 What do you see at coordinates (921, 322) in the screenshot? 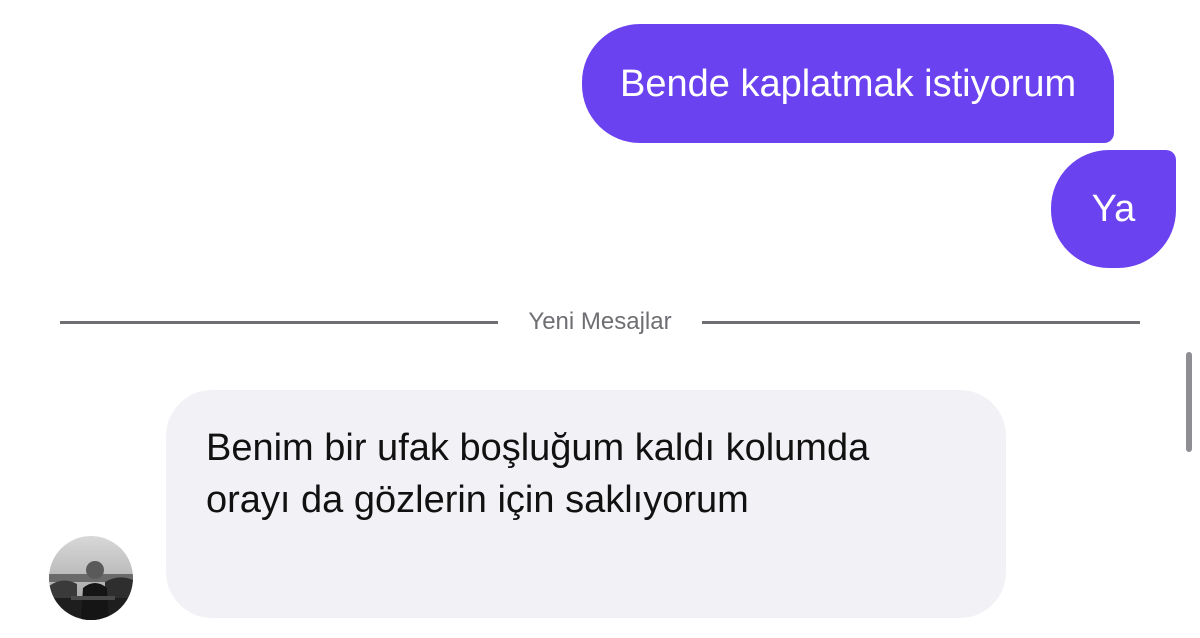
I see `divider-line-right` at bounding box center [921, 322].